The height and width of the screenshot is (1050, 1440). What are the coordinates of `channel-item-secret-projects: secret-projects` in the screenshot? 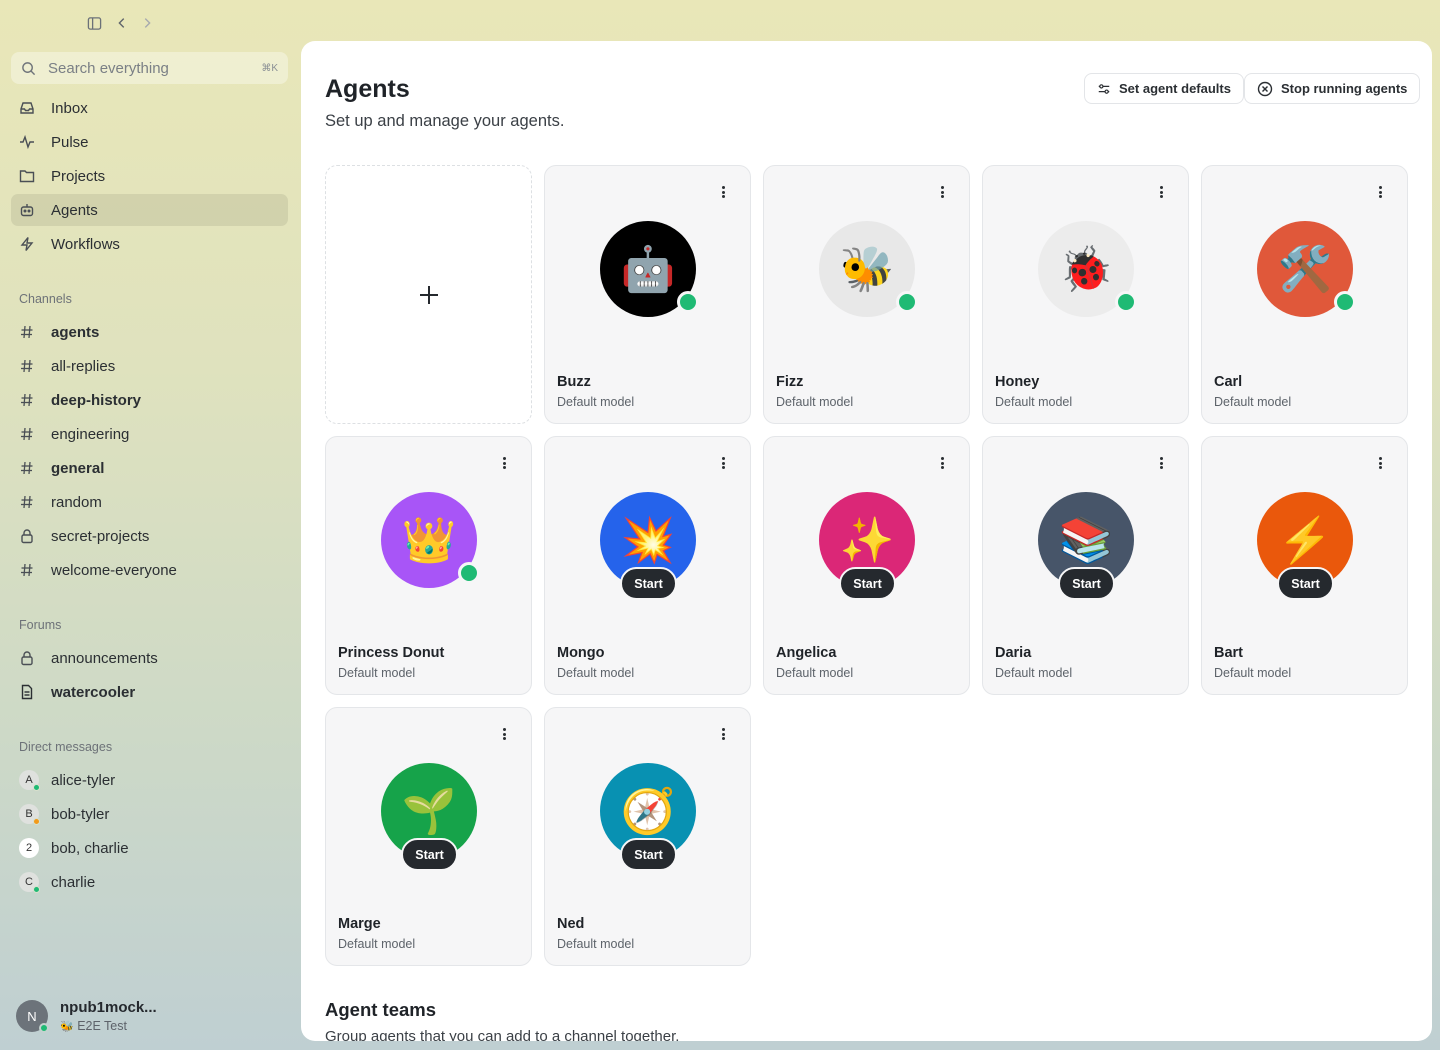 It's located at (149, 536).